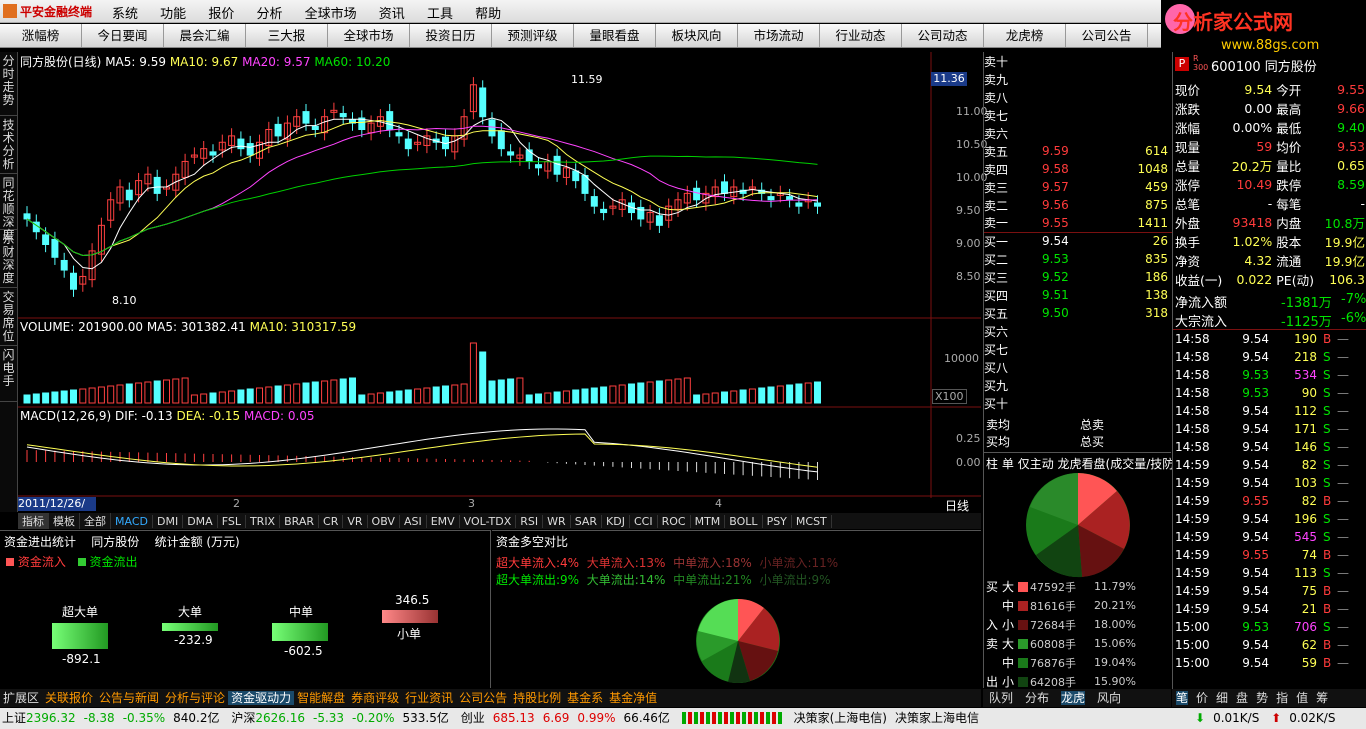 Image resolution: width=1366 pixels, height=729 pixels. Describe the element at coordinates (861, 35) in the screenshot. I see `nav-button: 行业动态` at that location.